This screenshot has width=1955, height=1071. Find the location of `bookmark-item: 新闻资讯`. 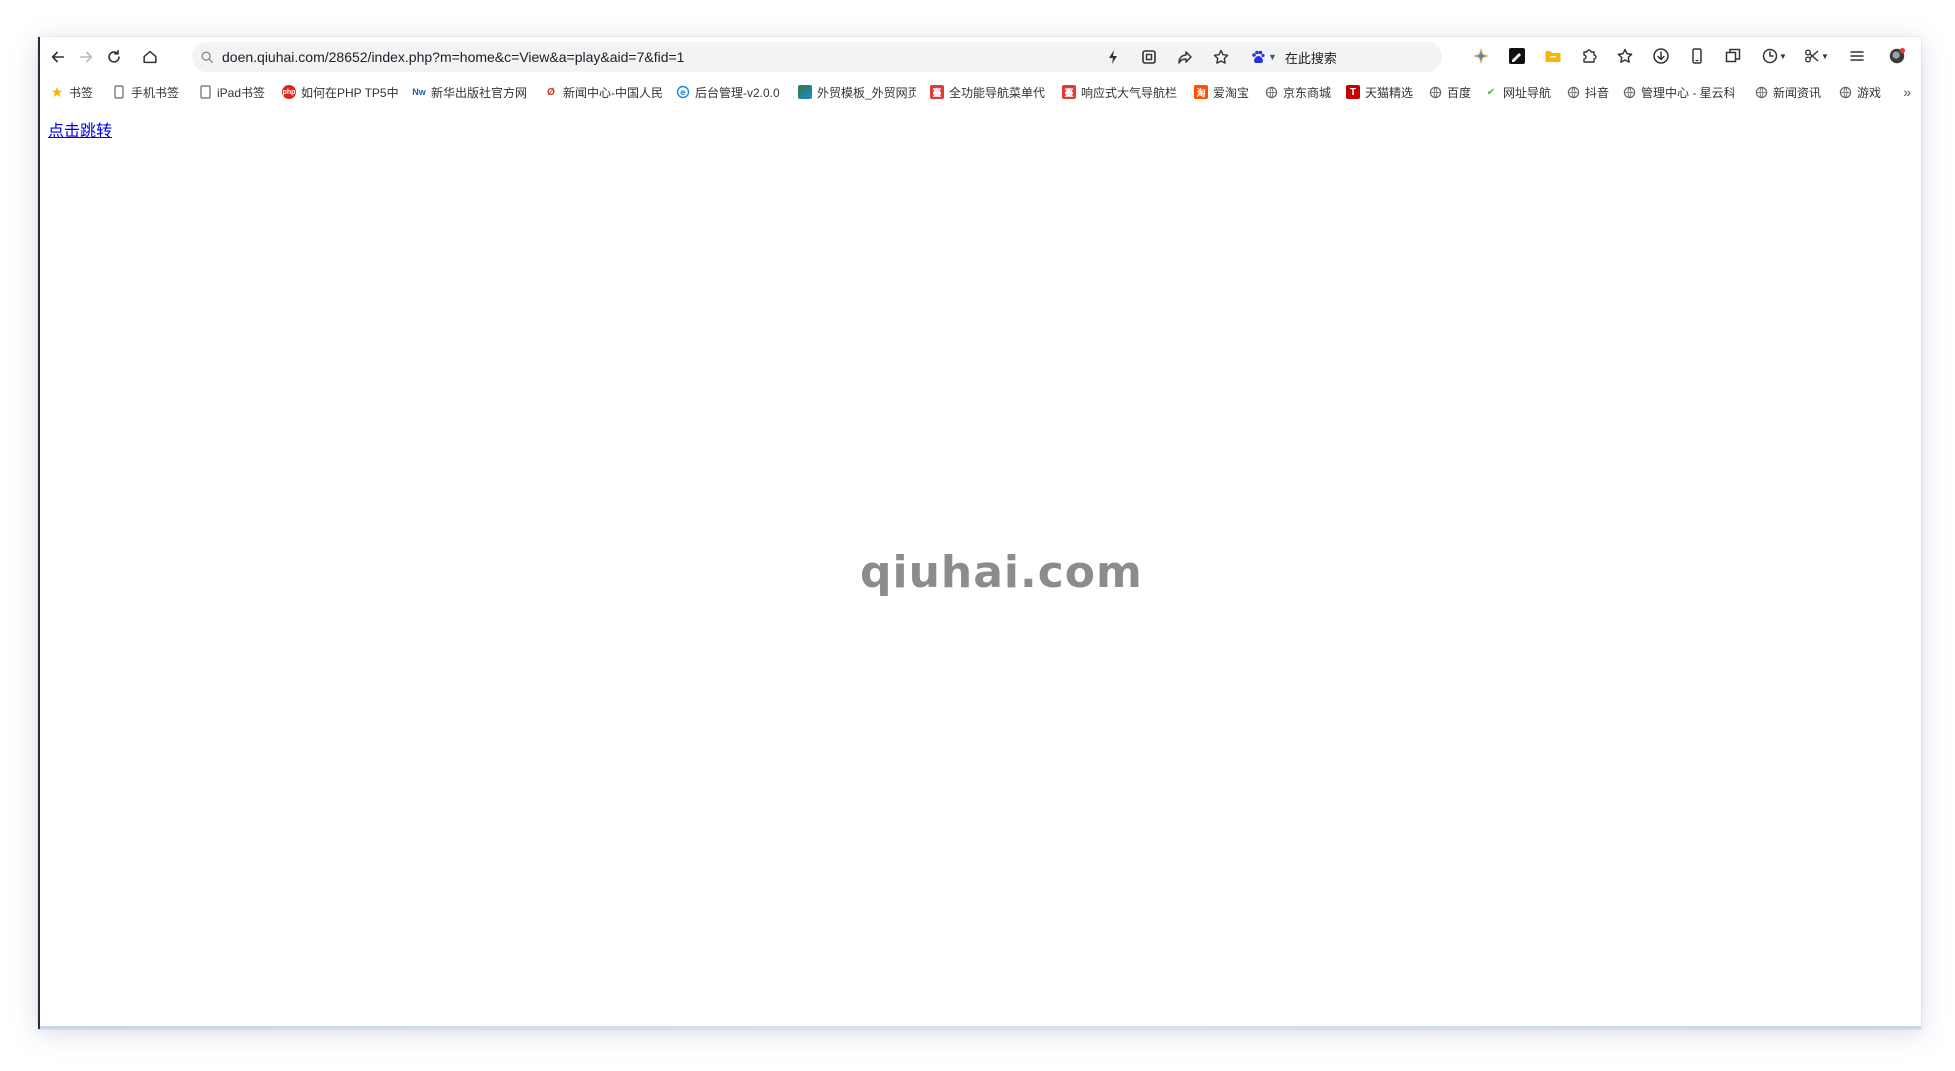

bookmark-item: 新闻资讯 is located at coordinates (1794, 92).